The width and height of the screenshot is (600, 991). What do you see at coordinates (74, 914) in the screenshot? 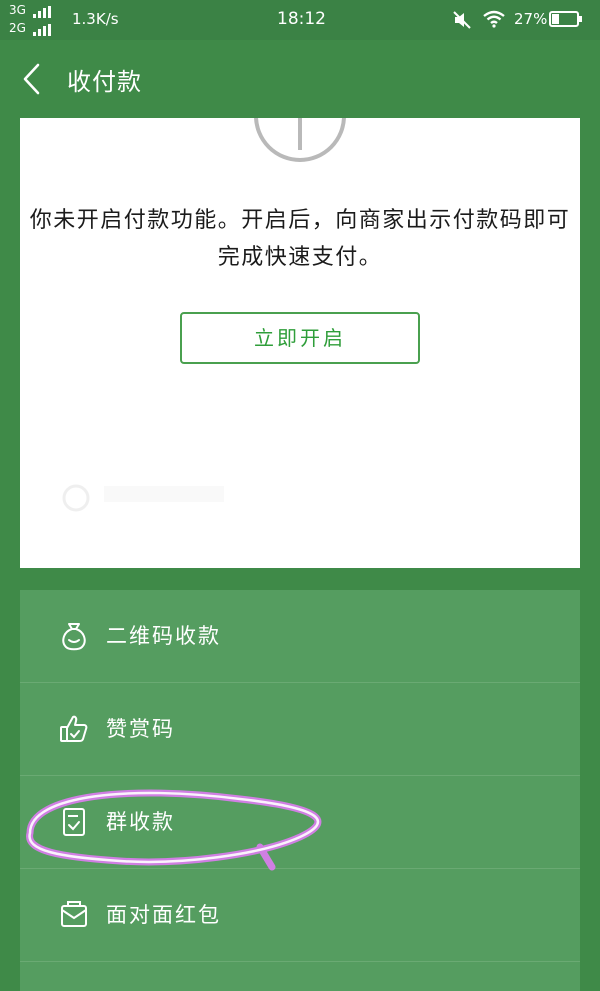
I see `red-envelope-icon` at bounding box center [74, 914].